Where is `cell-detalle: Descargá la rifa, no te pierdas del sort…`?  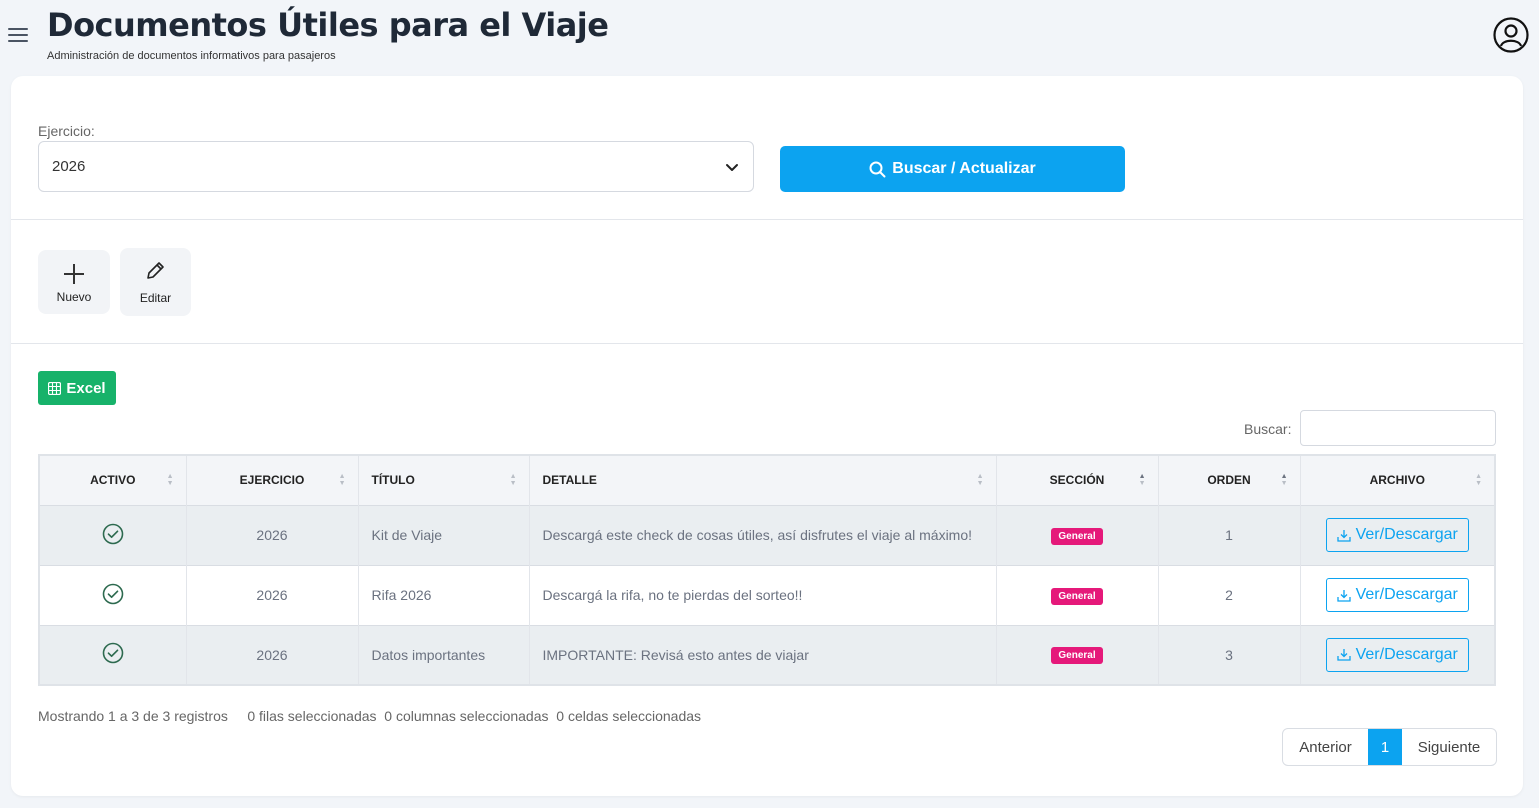
cell-detalle: Descargá la rifa, no te pierdas del sort… is located at coordinates (763, 594).